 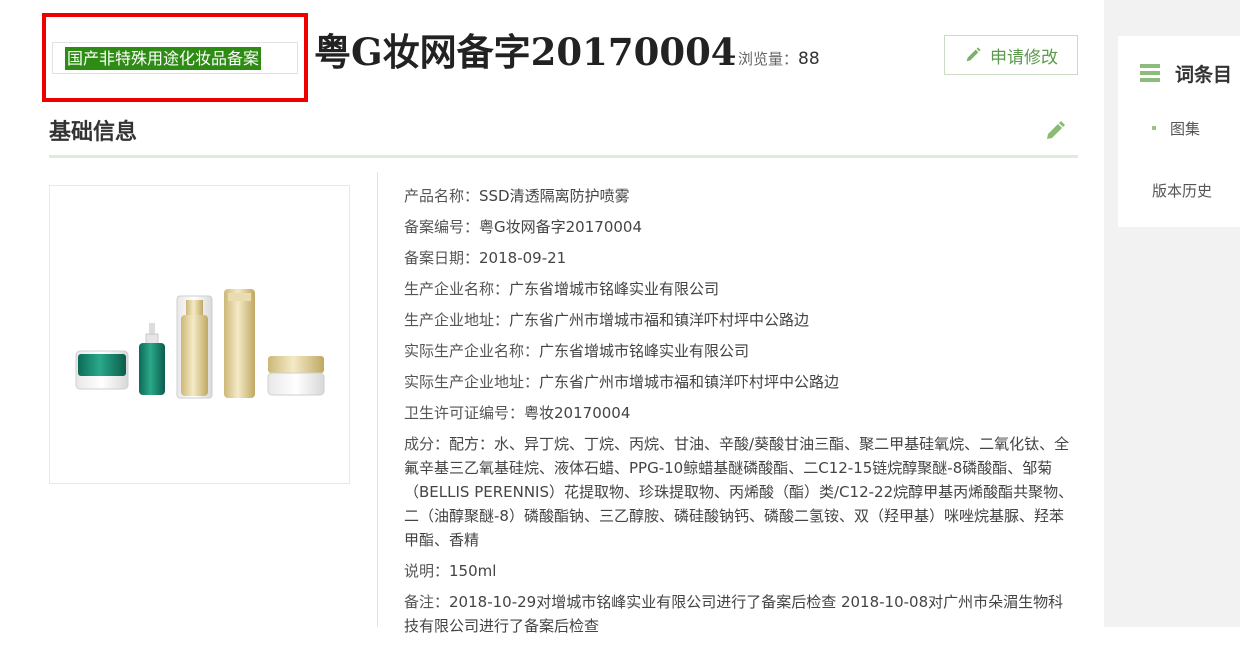 What do you see at coordinates (809, 59) in the screenshot?
I see `view-count-value: 88` at bounding box center [809, 59].